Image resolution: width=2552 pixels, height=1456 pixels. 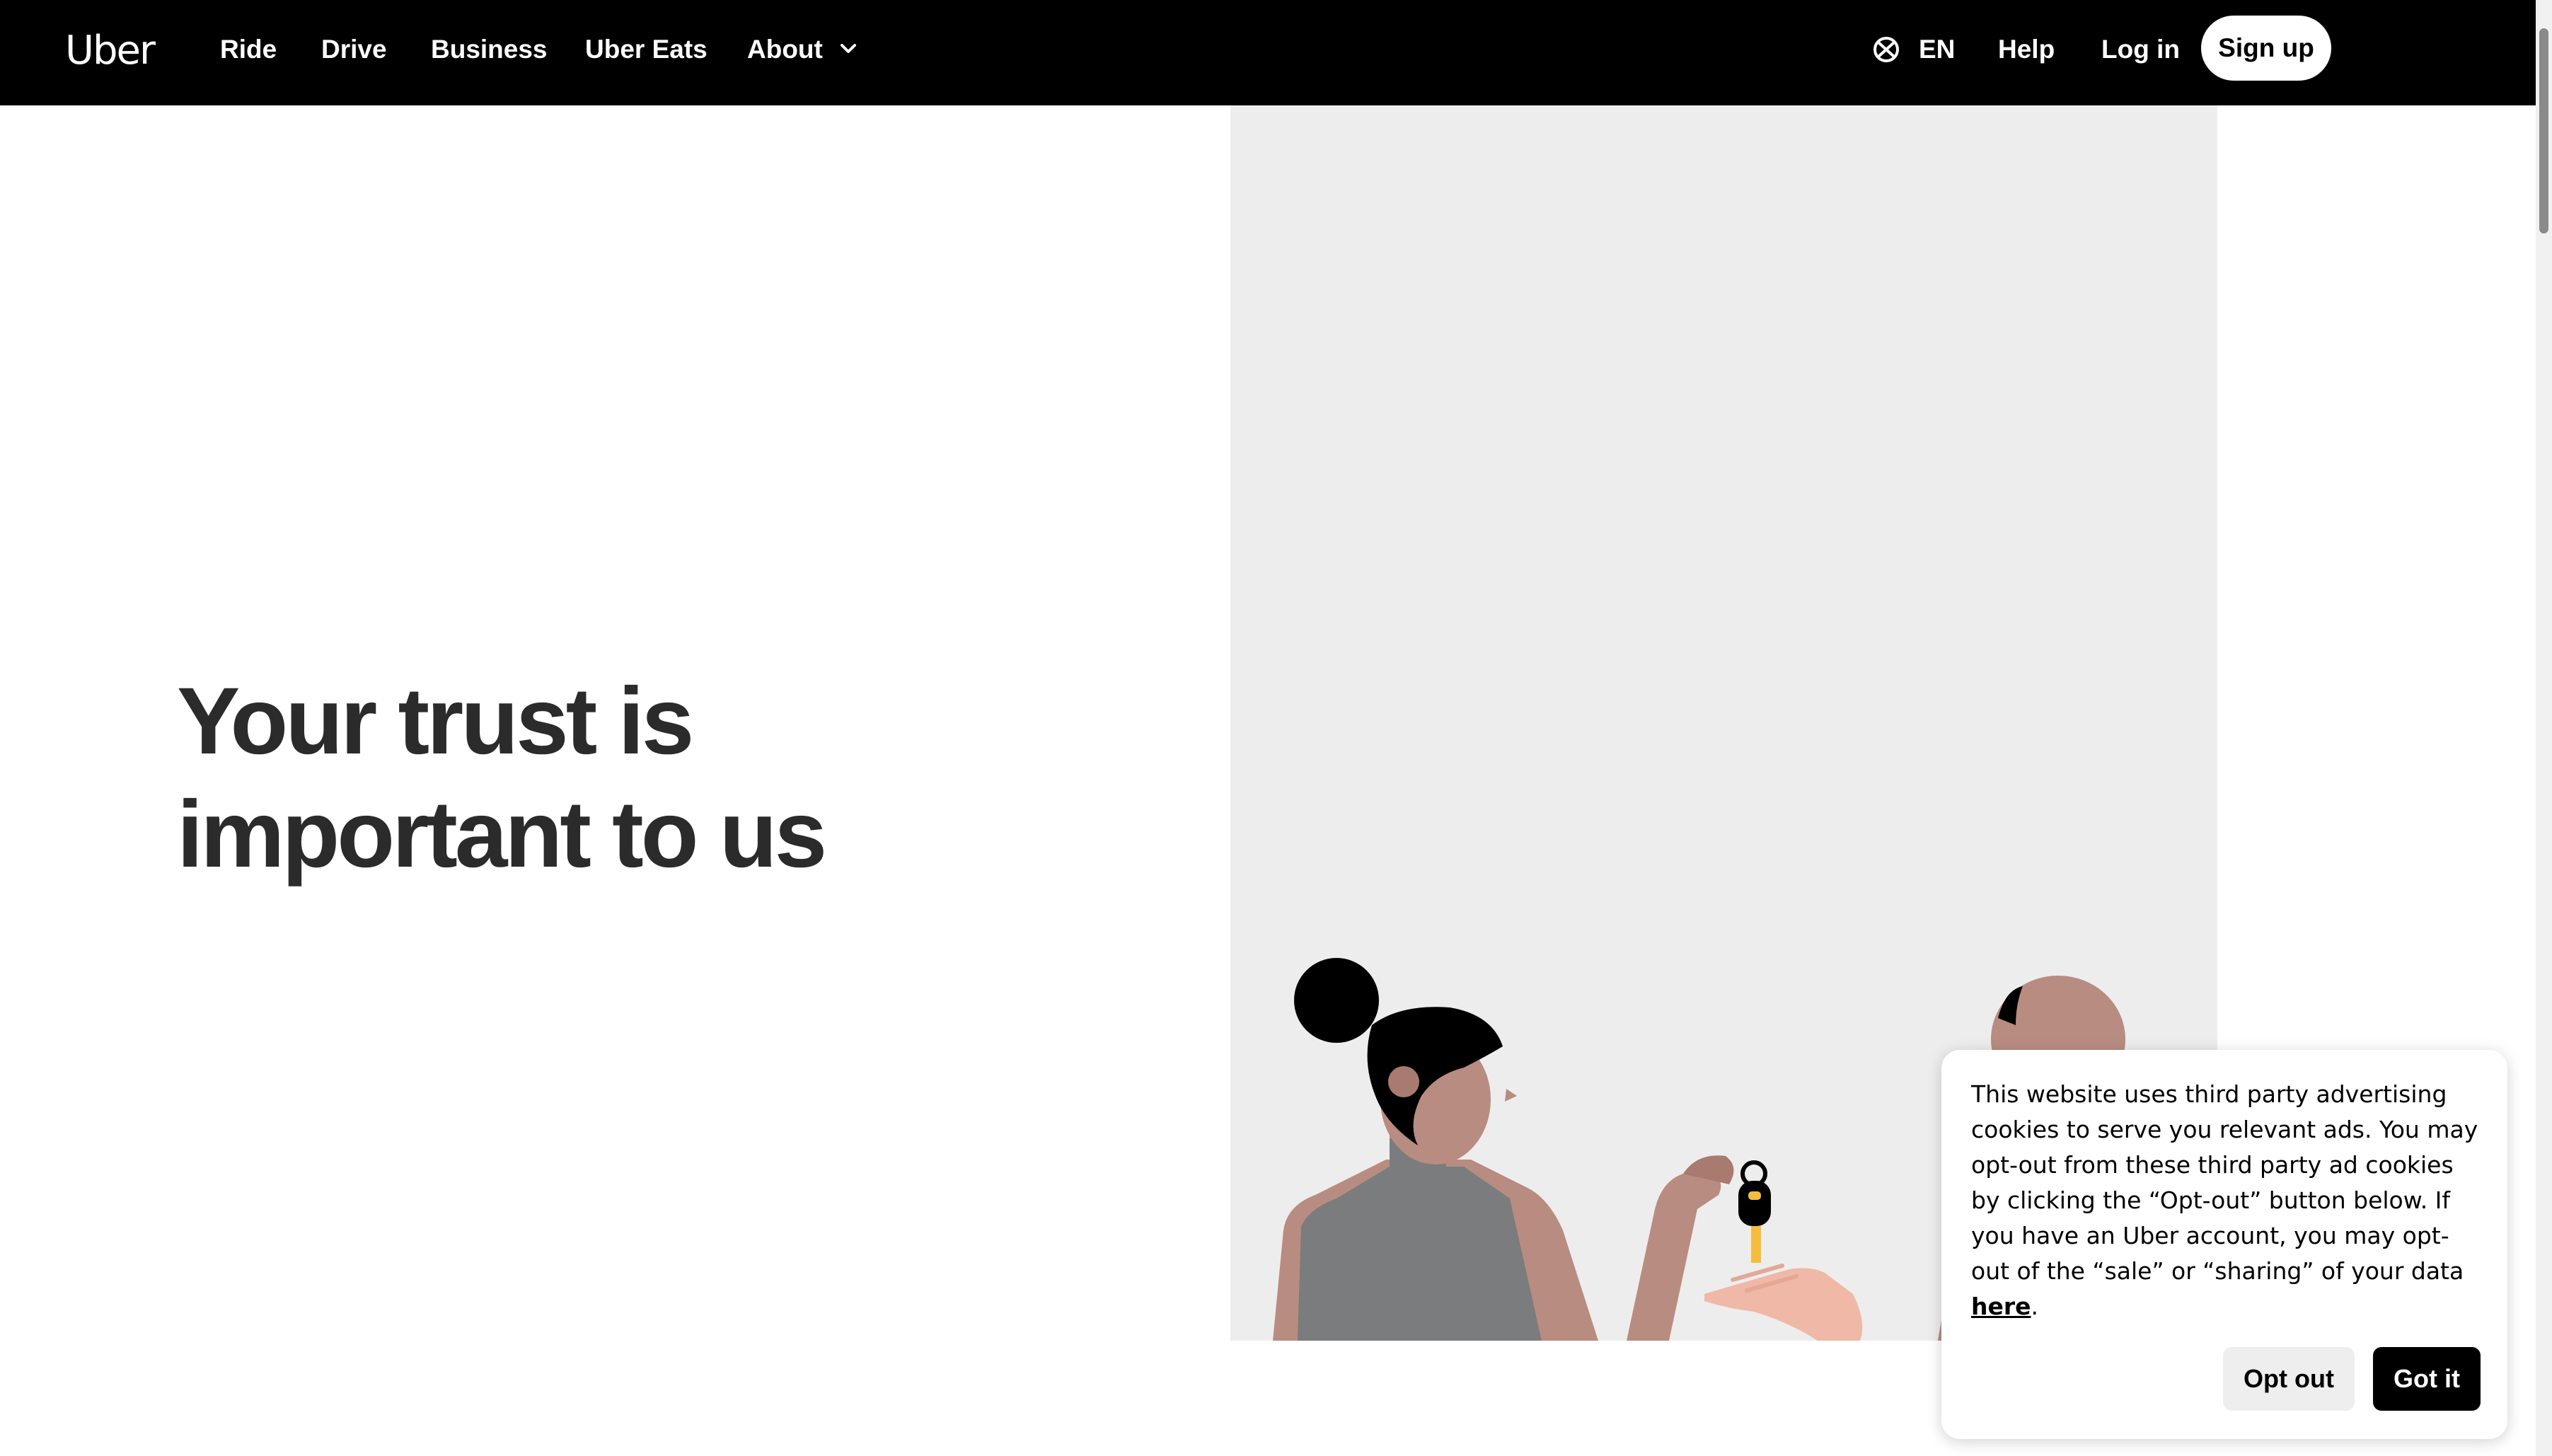 I want to click on page-scrollbar, so click(x=2544, y=728).